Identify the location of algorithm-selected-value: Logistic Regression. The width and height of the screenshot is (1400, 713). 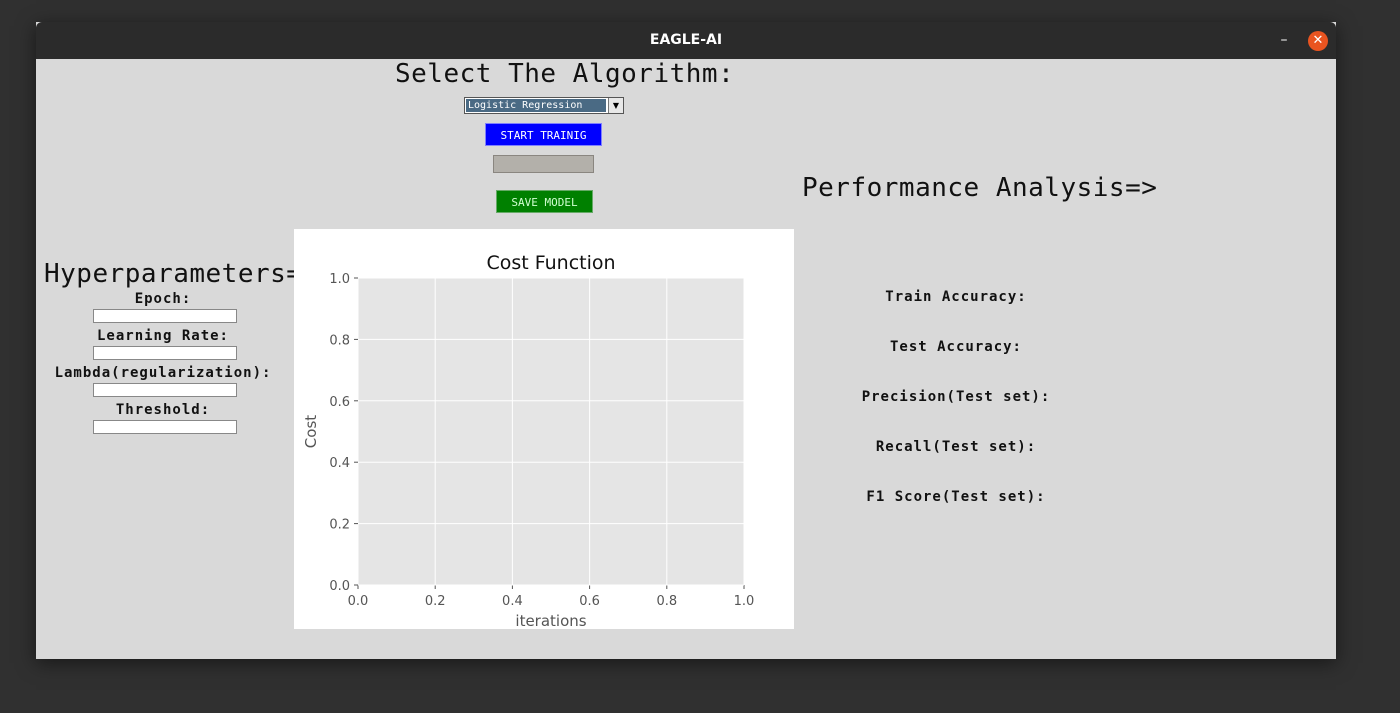
(536, 105).